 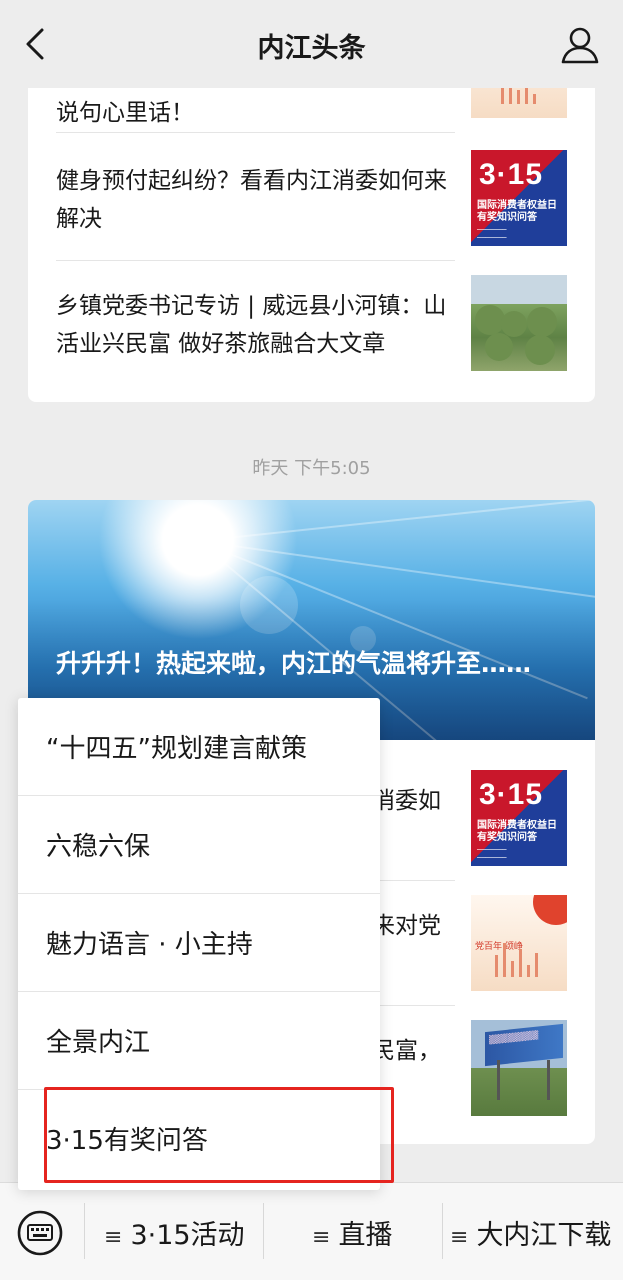 I want to click on bottom-menu-label: 直播, so click(x=365, y=1235).